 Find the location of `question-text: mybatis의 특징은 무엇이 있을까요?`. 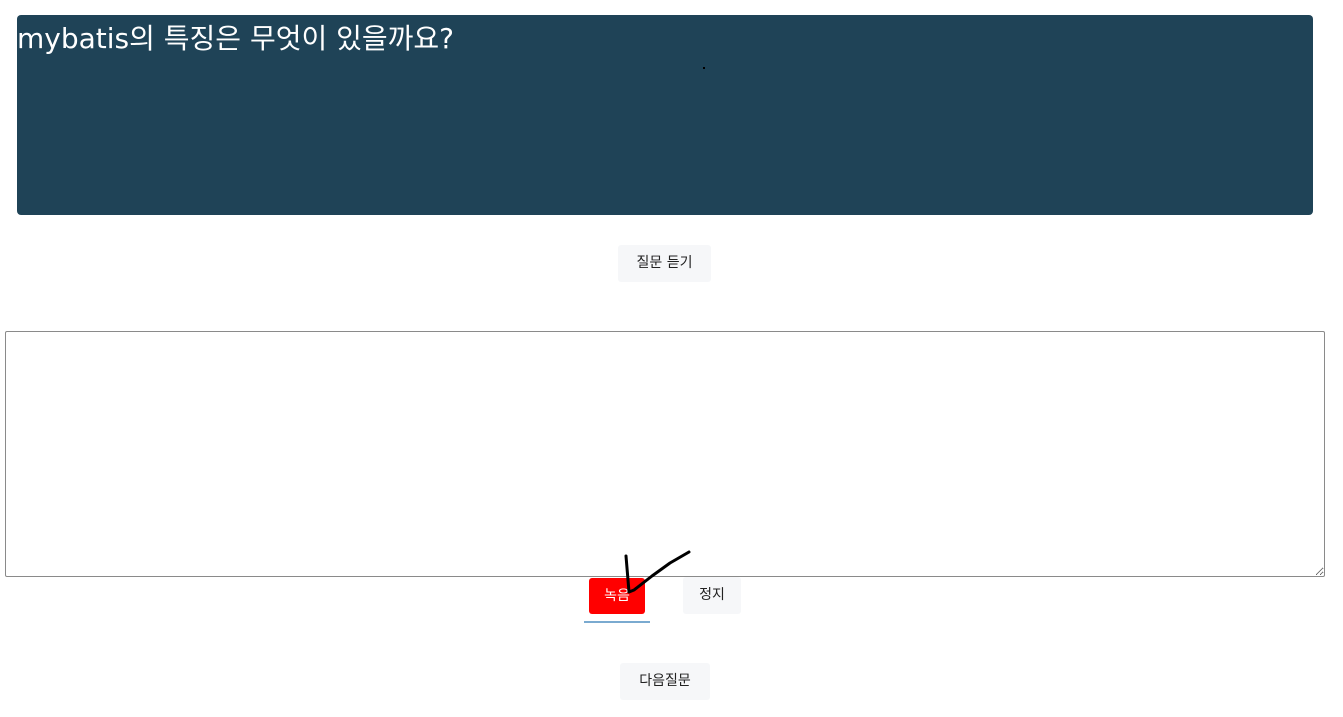

question-text: mybatis의 특징은 무엇이 있을까요? is located at coordinates (236, 38).